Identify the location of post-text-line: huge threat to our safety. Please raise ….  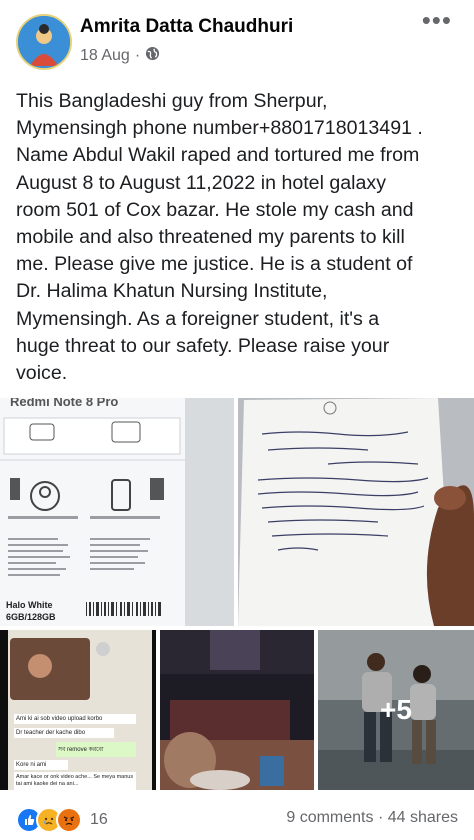
(203, 345).